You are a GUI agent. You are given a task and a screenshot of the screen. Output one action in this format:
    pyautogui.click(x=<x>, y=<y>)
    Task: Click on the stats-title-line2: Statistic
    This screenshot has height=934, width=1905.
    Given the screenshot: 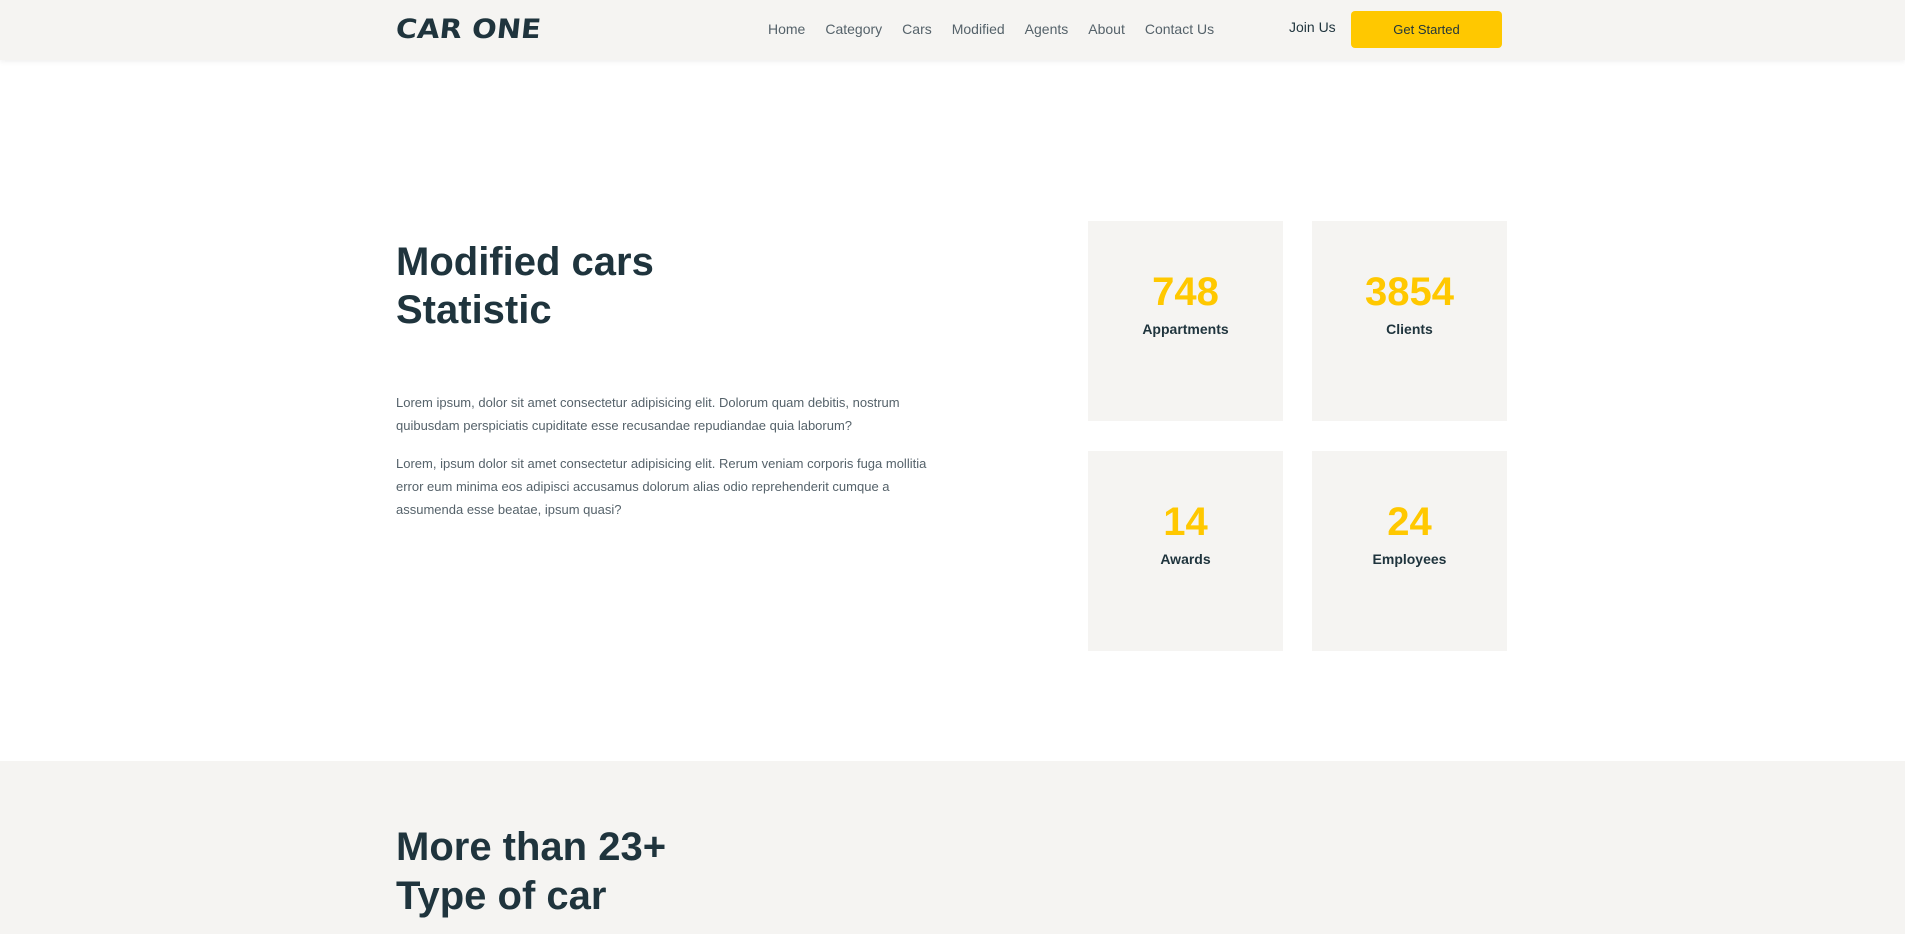 What is the action you would take?
    pyautogui.click(x=474, y=310)
    